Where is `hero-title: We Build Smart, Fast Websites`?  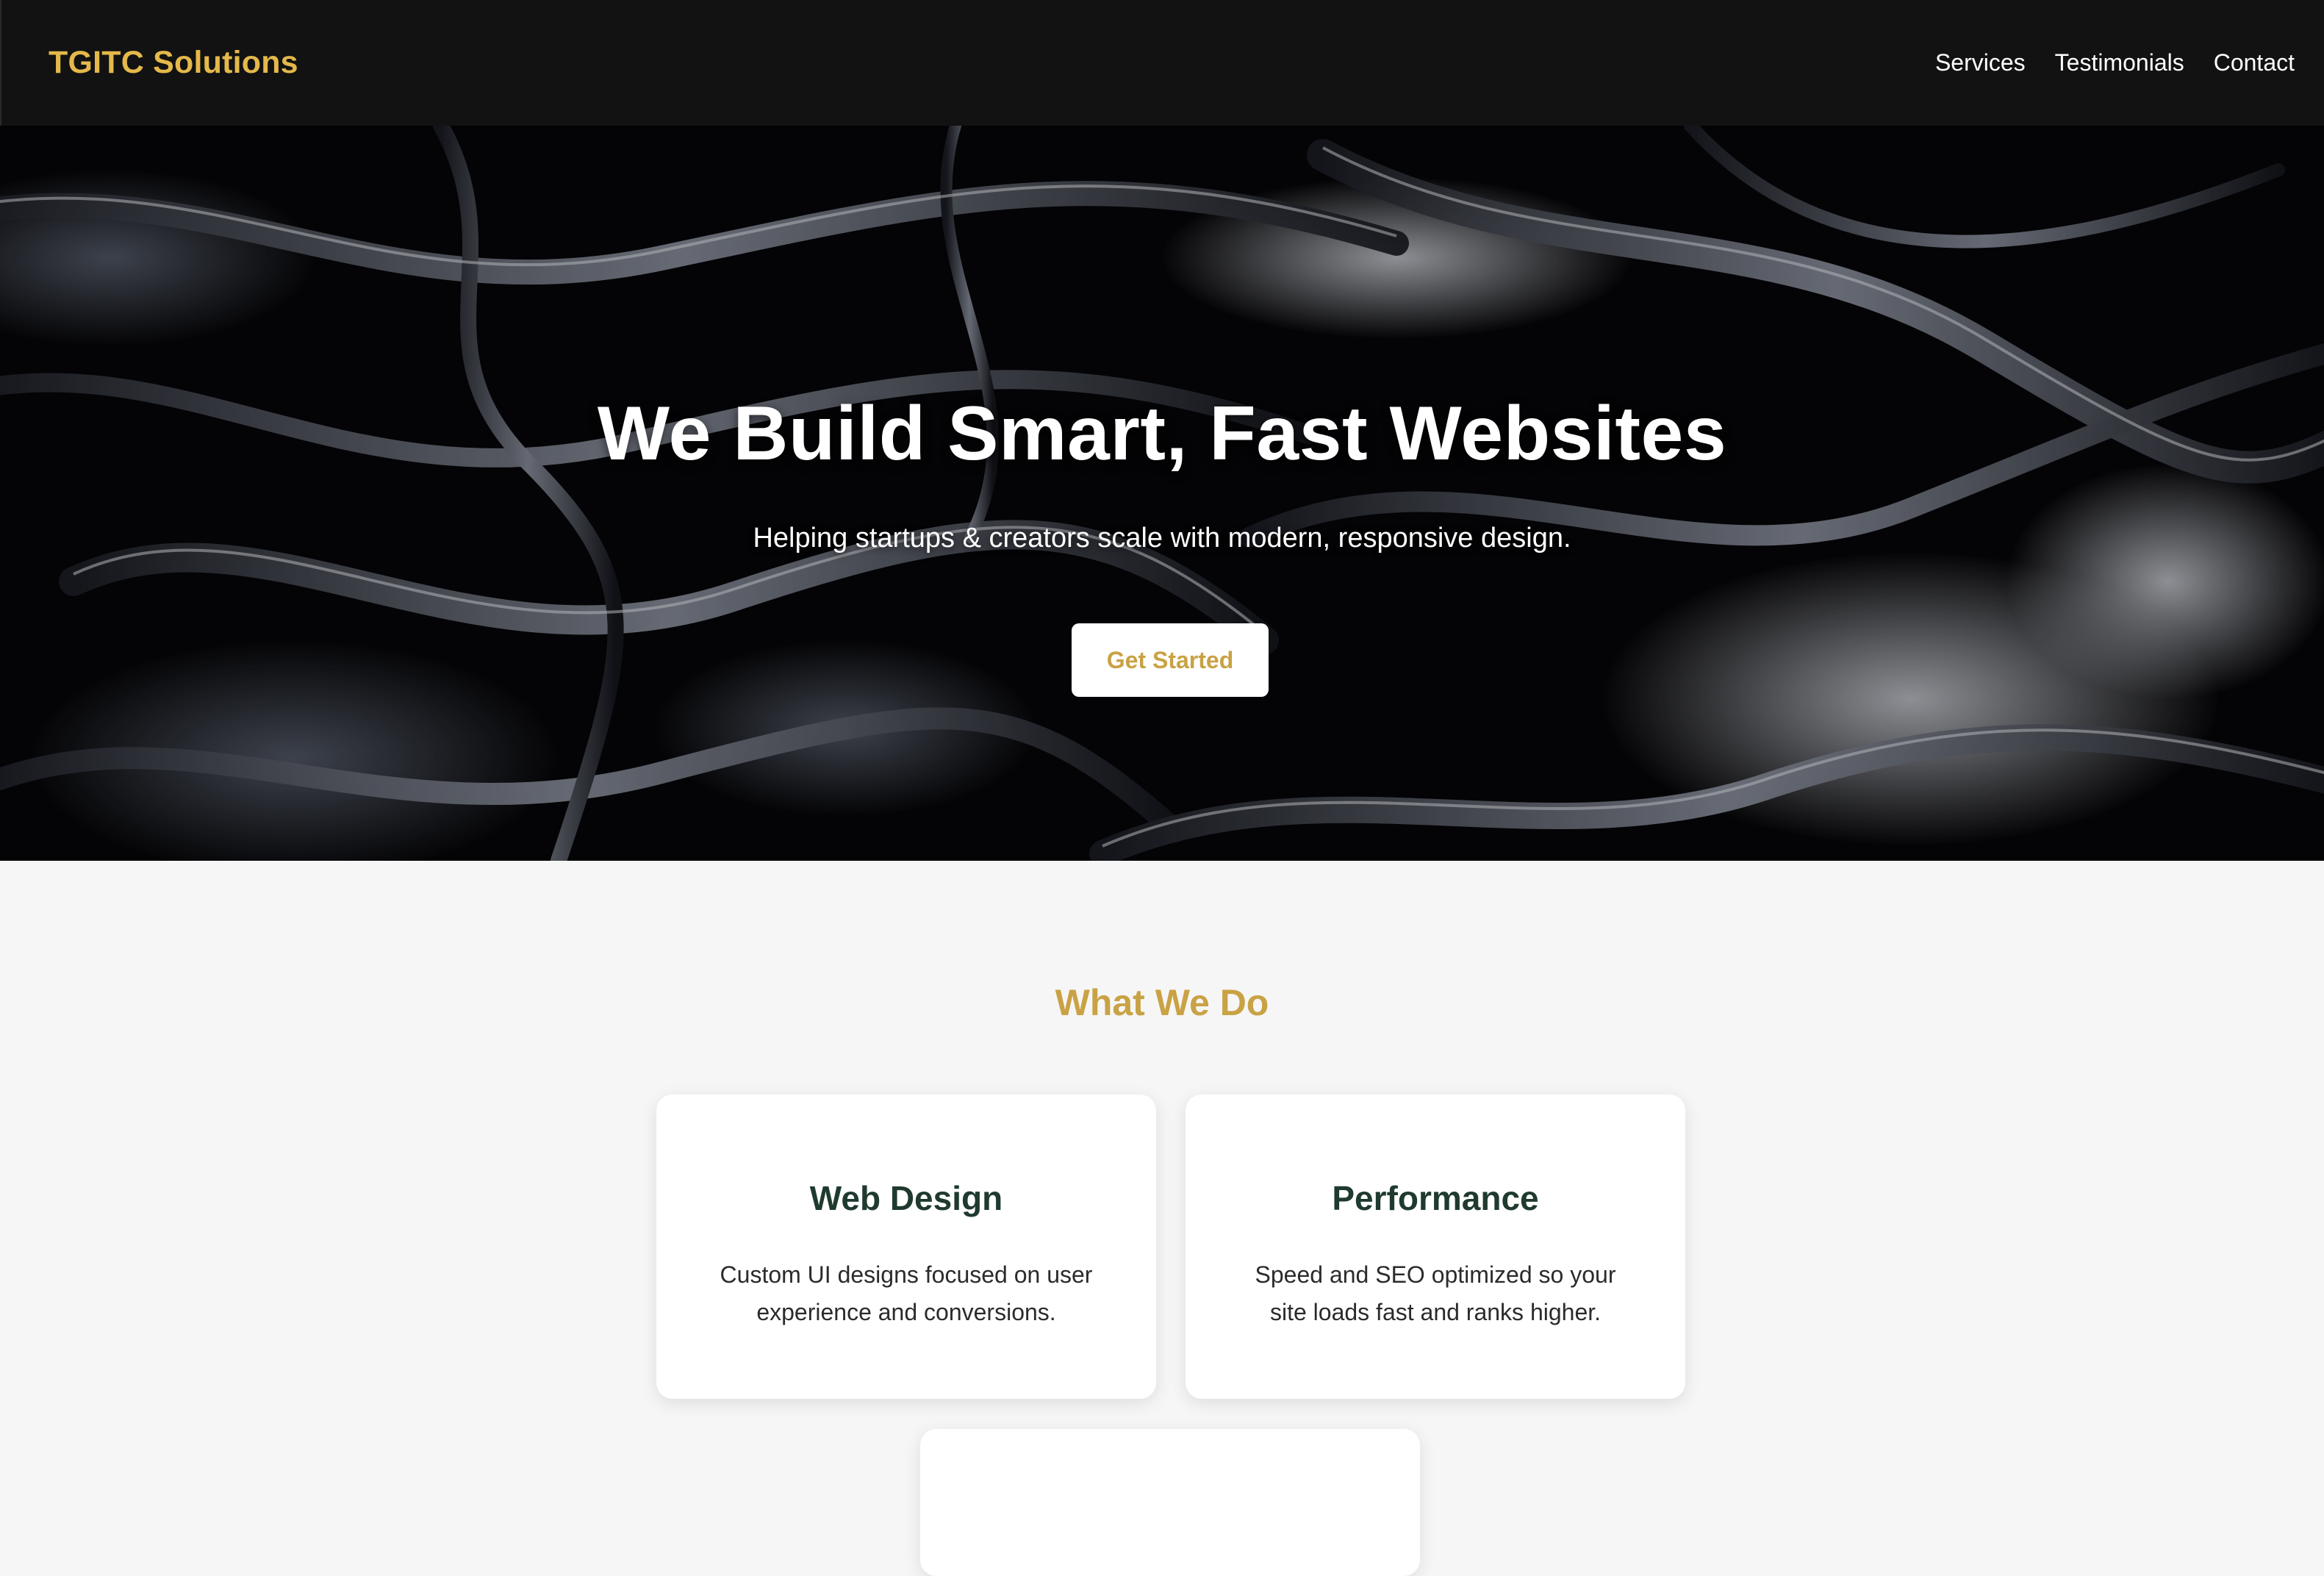
hero-title: We Build Smart, Fast Websites is located at coordinates (1162, 433).